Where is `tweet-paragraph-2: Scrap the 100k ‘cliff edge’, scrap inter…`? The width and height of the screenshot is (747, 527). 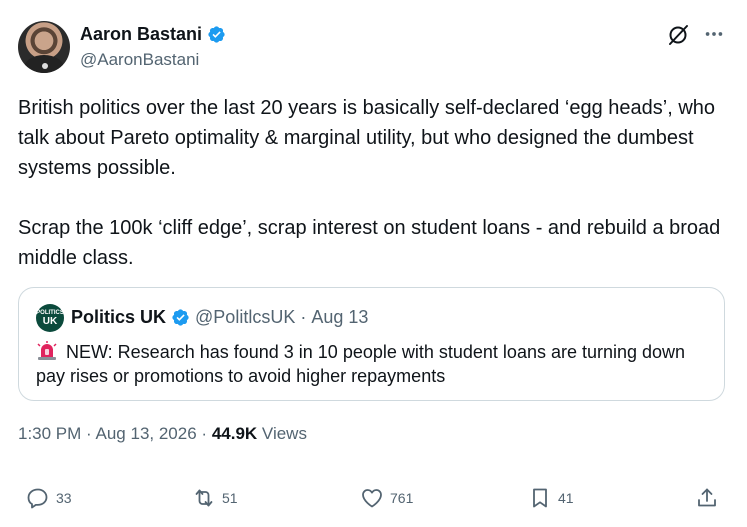
tweet-paragraph-2: Scrap the 100k ‘cliff edge’, scrap inter… is located at coordinates (369, 243).